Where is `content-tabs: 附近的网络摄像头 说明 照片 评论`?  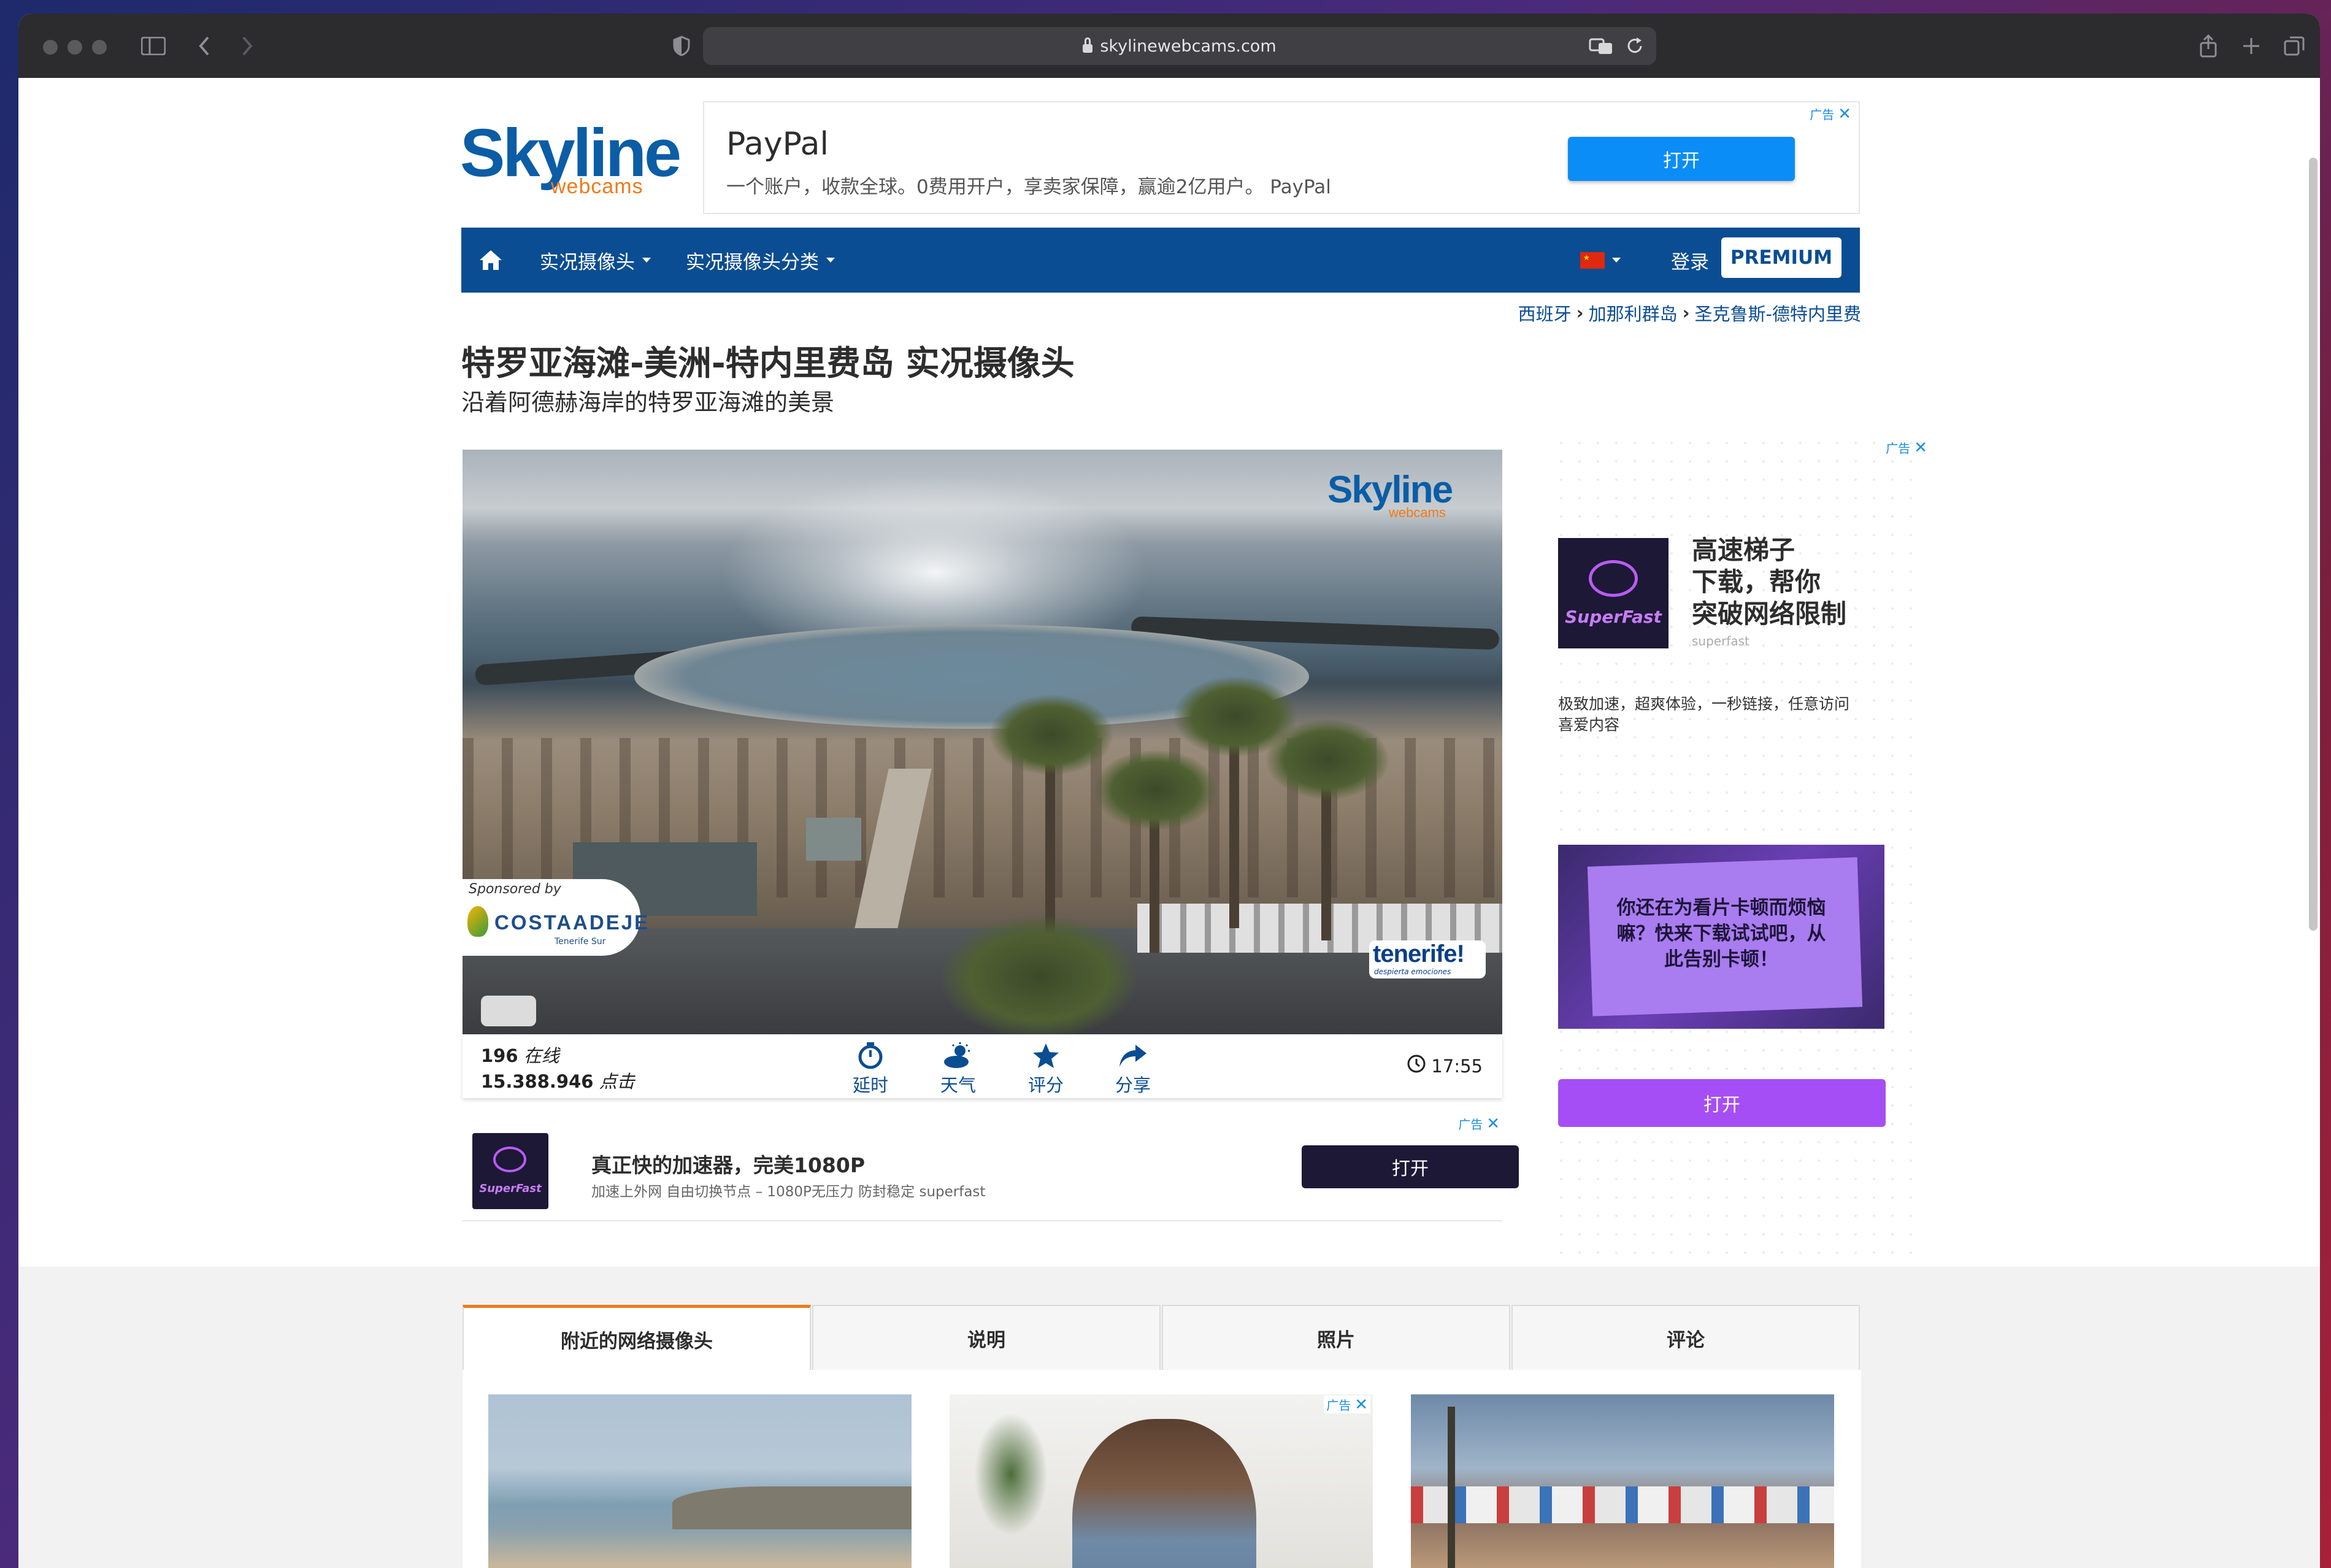 content-tabs: 附近的网络摄像头 说明 照片 评论 is located at coordinates (1162, 1338).